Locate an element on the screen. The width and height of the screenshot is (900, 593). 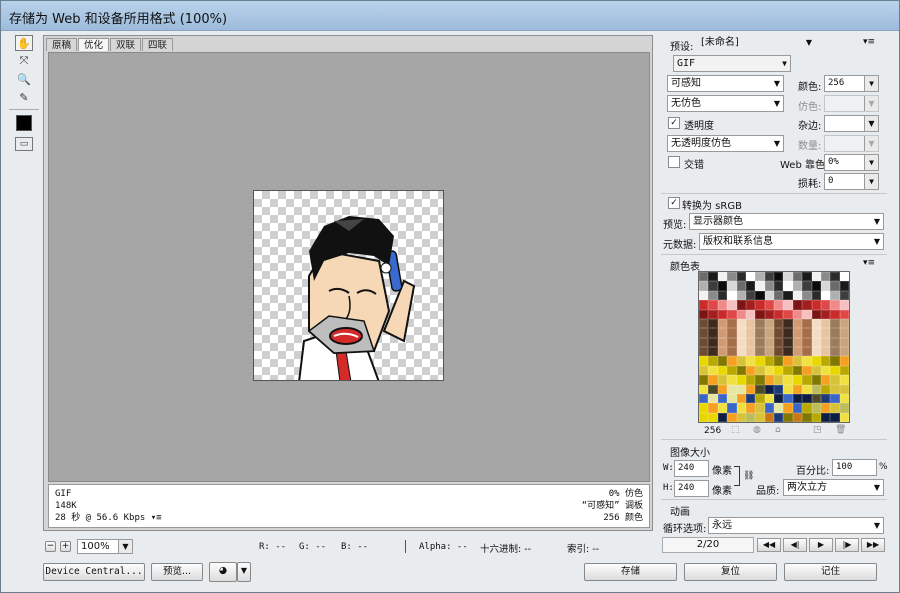
transparency-checkbox: ✓ is located at coordinates (674, 123).